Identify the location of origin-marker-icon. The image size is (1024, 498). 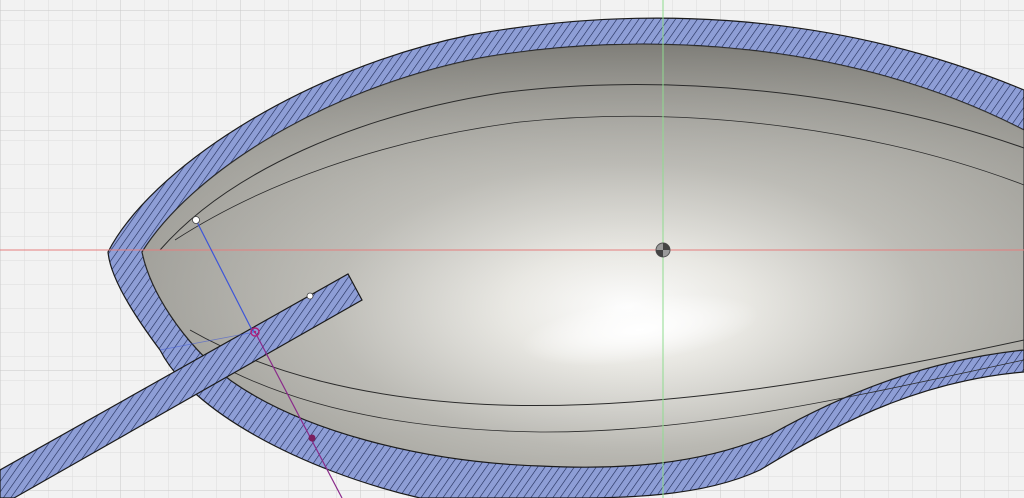
(663, 250).